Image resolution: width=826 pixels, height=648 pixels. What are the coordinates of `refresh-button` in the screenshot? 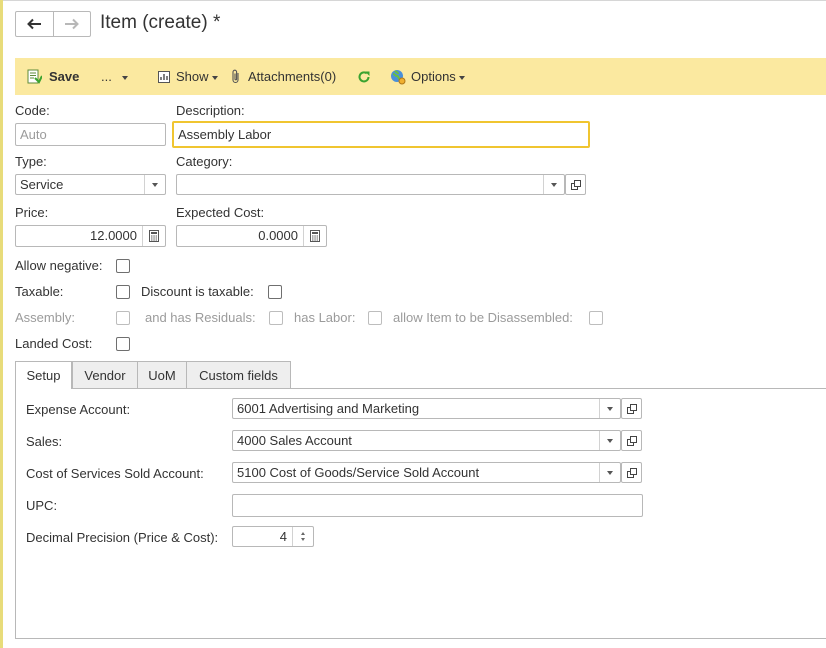 It's located at (364, 76).